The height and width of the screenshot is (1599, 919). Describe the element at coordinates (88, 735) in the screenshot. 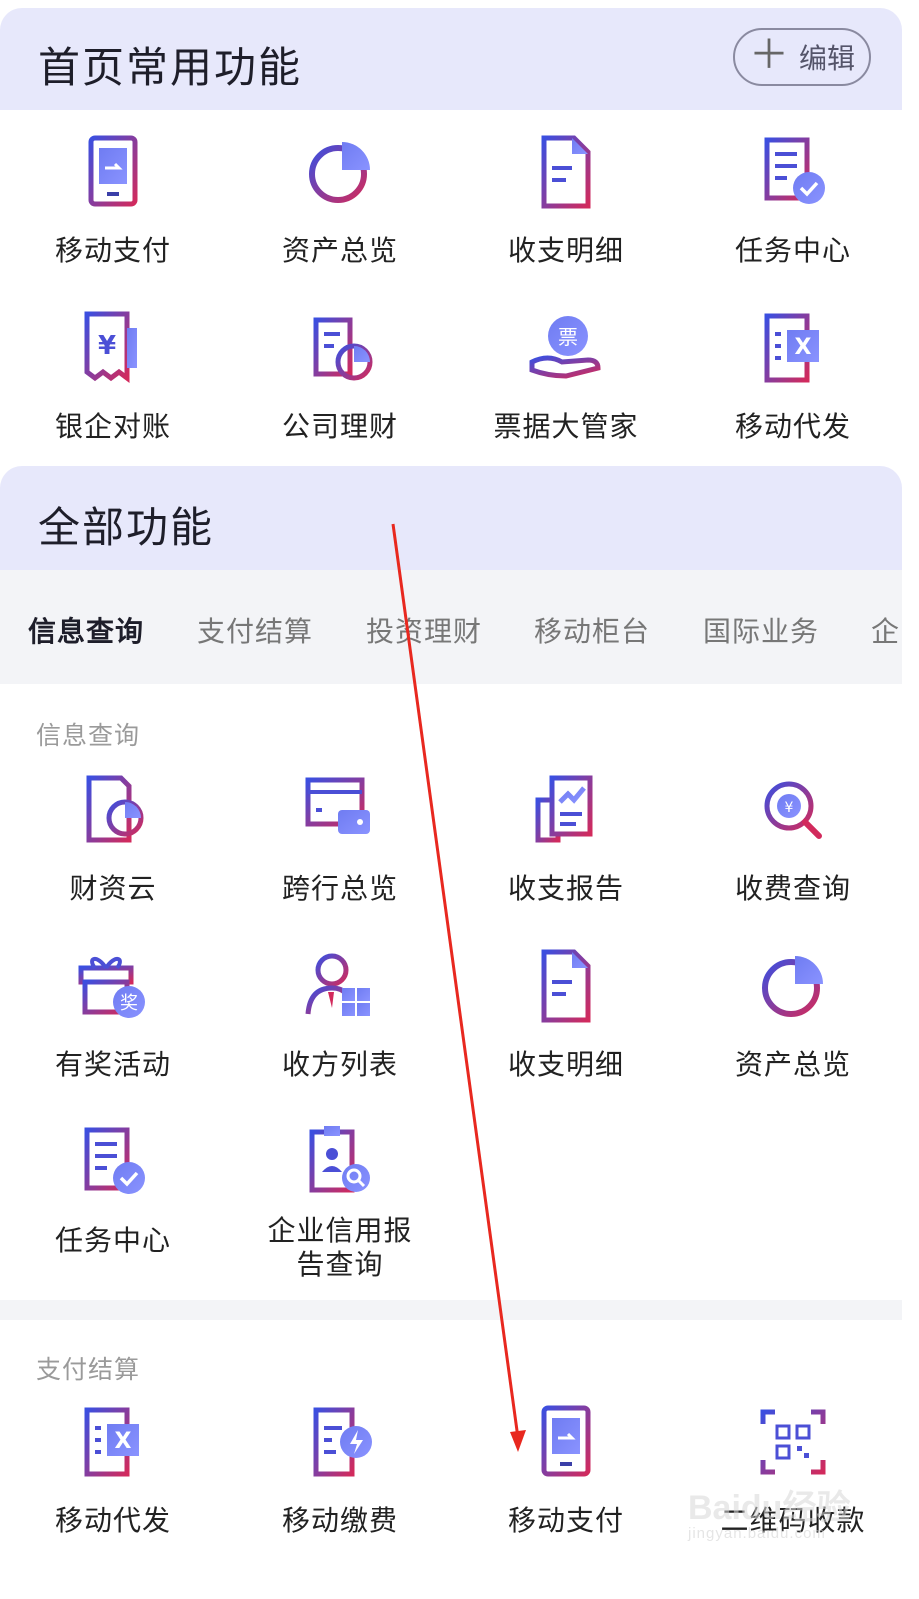

I see `section-label-info-query: 信息查询` at that location.